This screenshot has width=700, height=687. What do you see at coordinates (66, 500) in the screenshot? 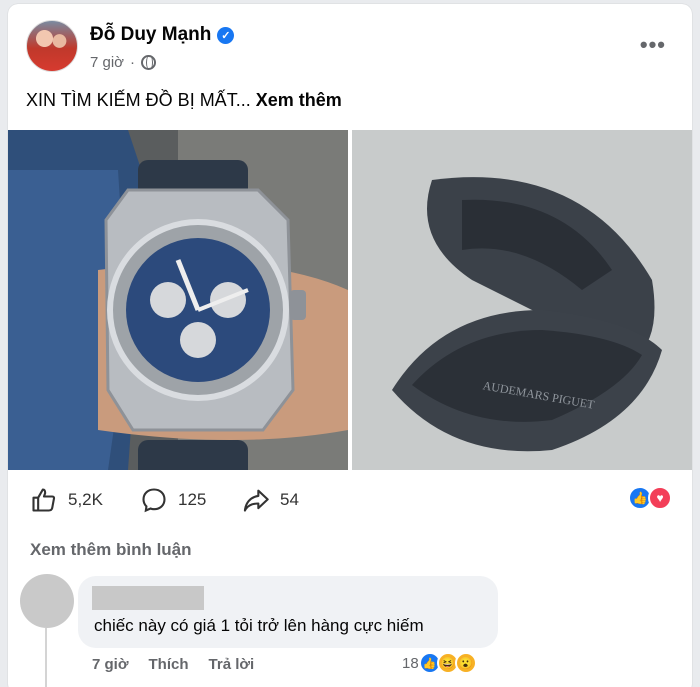
I see `like-button: 5,2K` at bounding box center [66, 500].